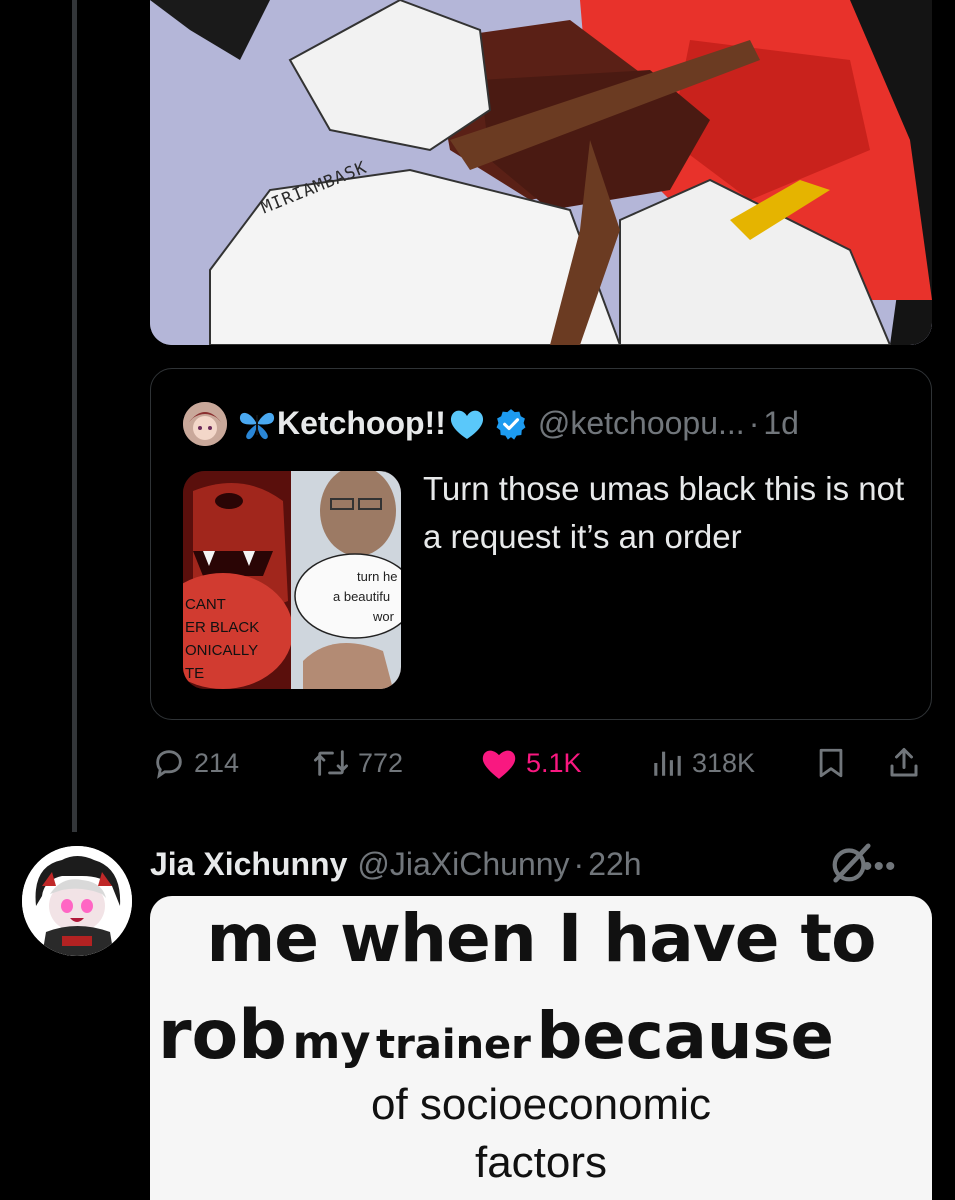  Describe the element at coordinates (330, 763) in the screenshot. I see `repost-icon` at that location.